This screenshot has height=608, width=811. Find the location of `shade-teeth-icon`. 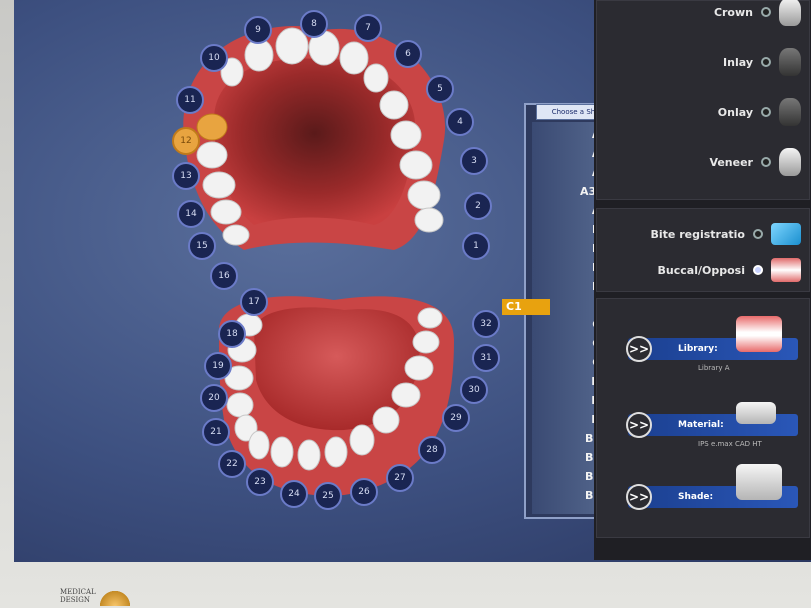

shade-teeth-icon is located at coordinates (759, 482).